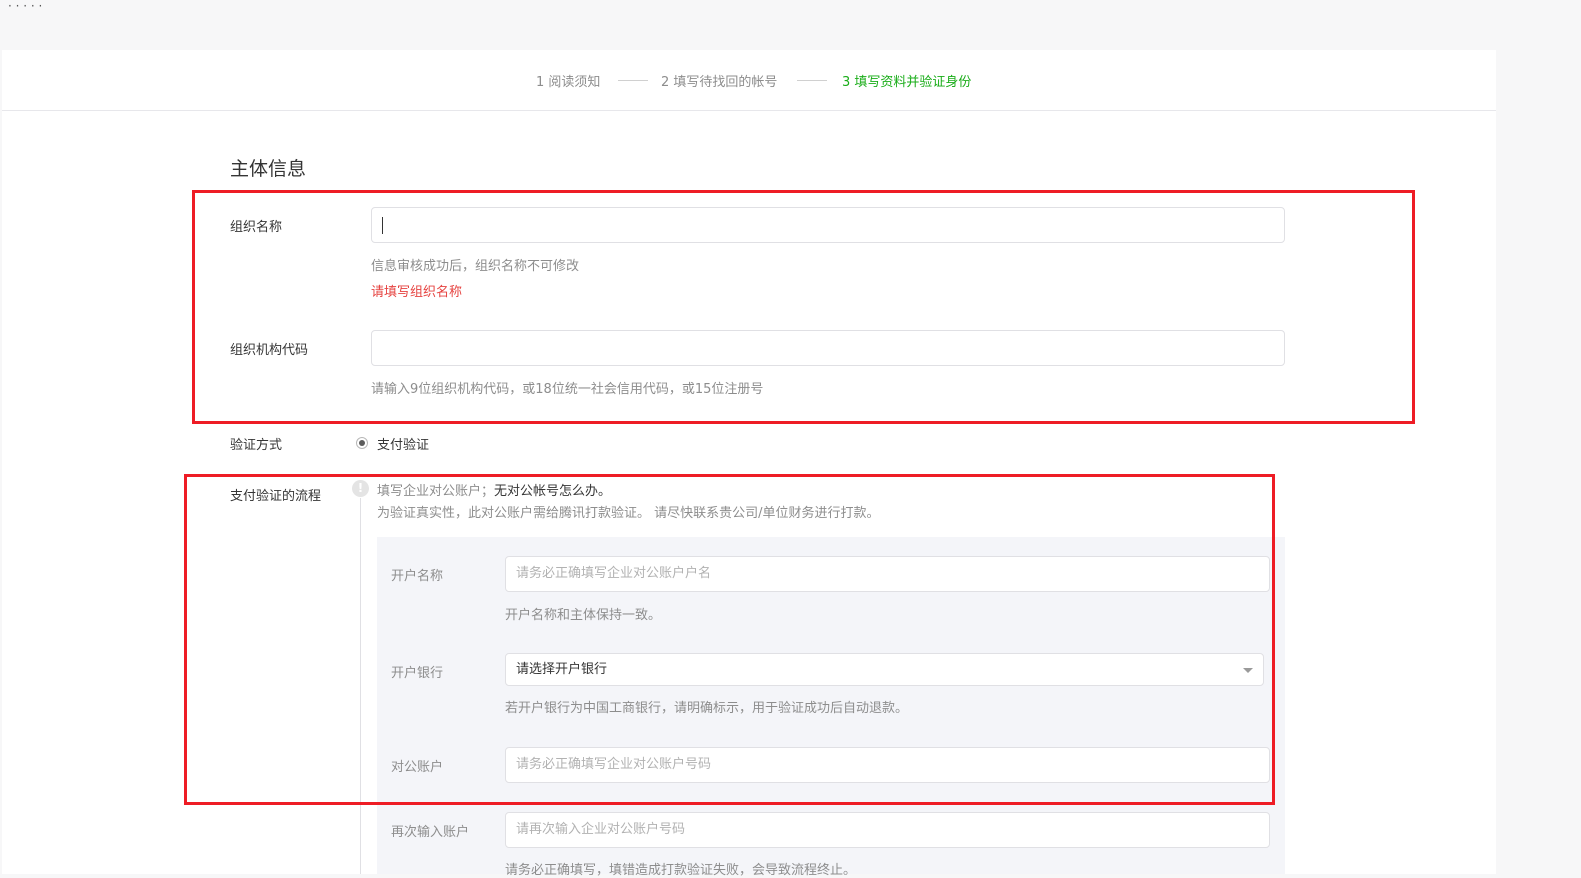 Image resolution: width=1581 pixels, height=878 pixels. I want to click on section-title: 主体信息, so click(268, 169).